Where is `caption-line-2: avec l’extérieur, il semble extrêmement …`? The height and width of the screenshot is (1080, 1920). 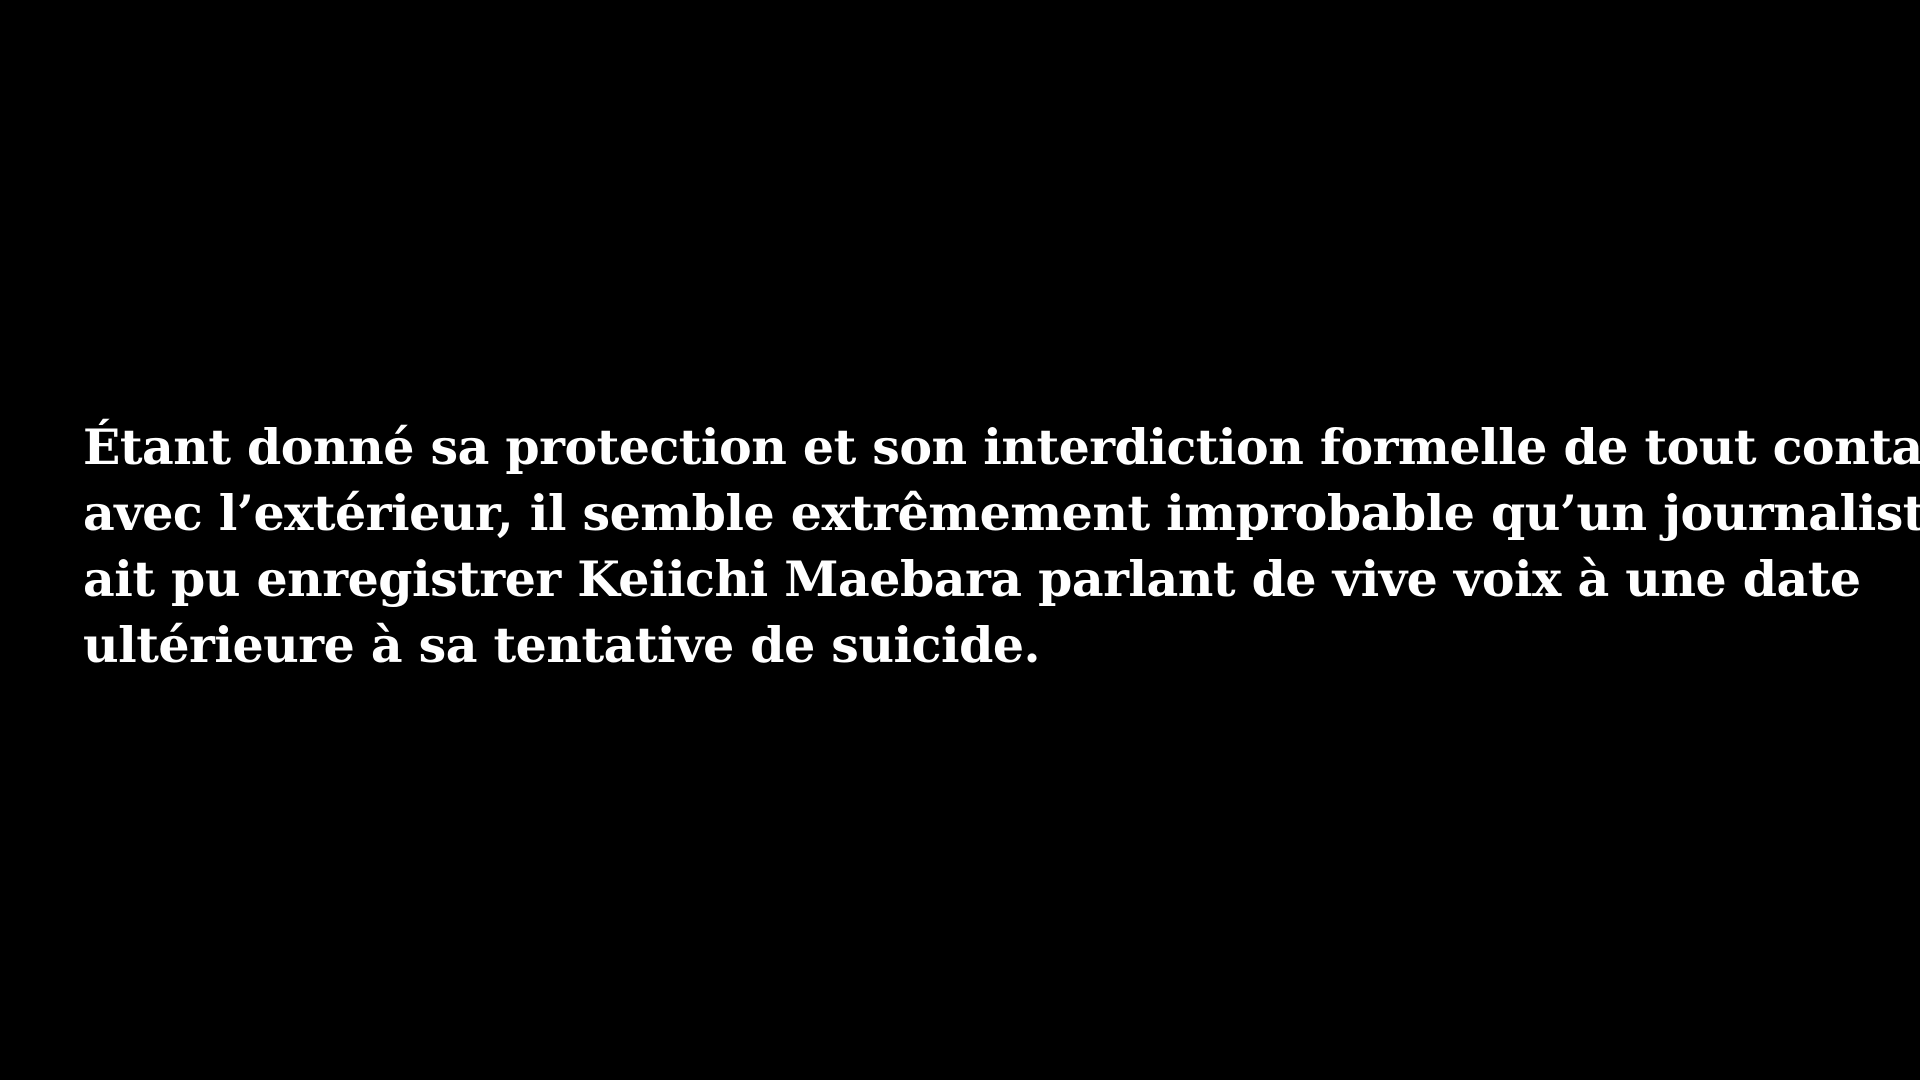 caption-line-2: avec l’extérieur, il semble extrêmement … is located at coordinates (1001, 513).